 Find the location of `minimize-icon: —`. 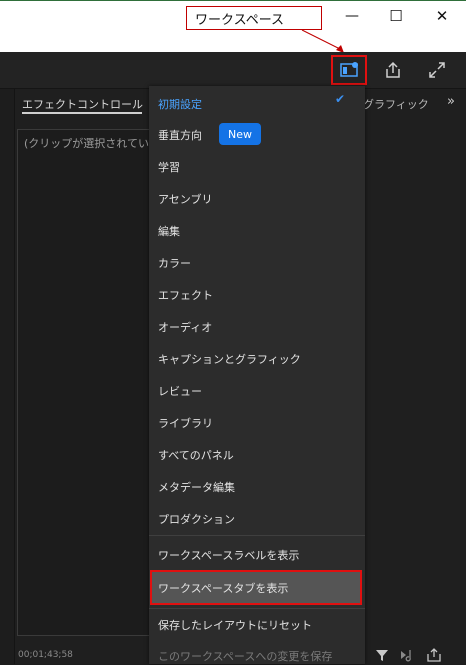

minimize-icon: — is located at coordinates (352, 16).